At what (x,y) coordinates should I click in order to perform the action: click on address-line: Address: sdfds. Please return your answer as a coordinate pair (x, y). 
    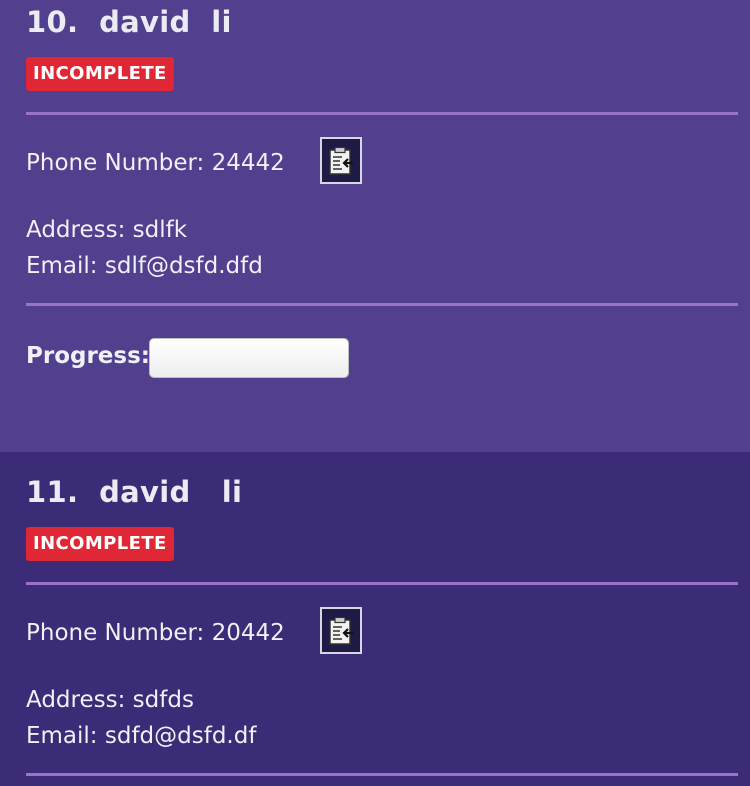
    Looking at the image, I should click on (110, 700).